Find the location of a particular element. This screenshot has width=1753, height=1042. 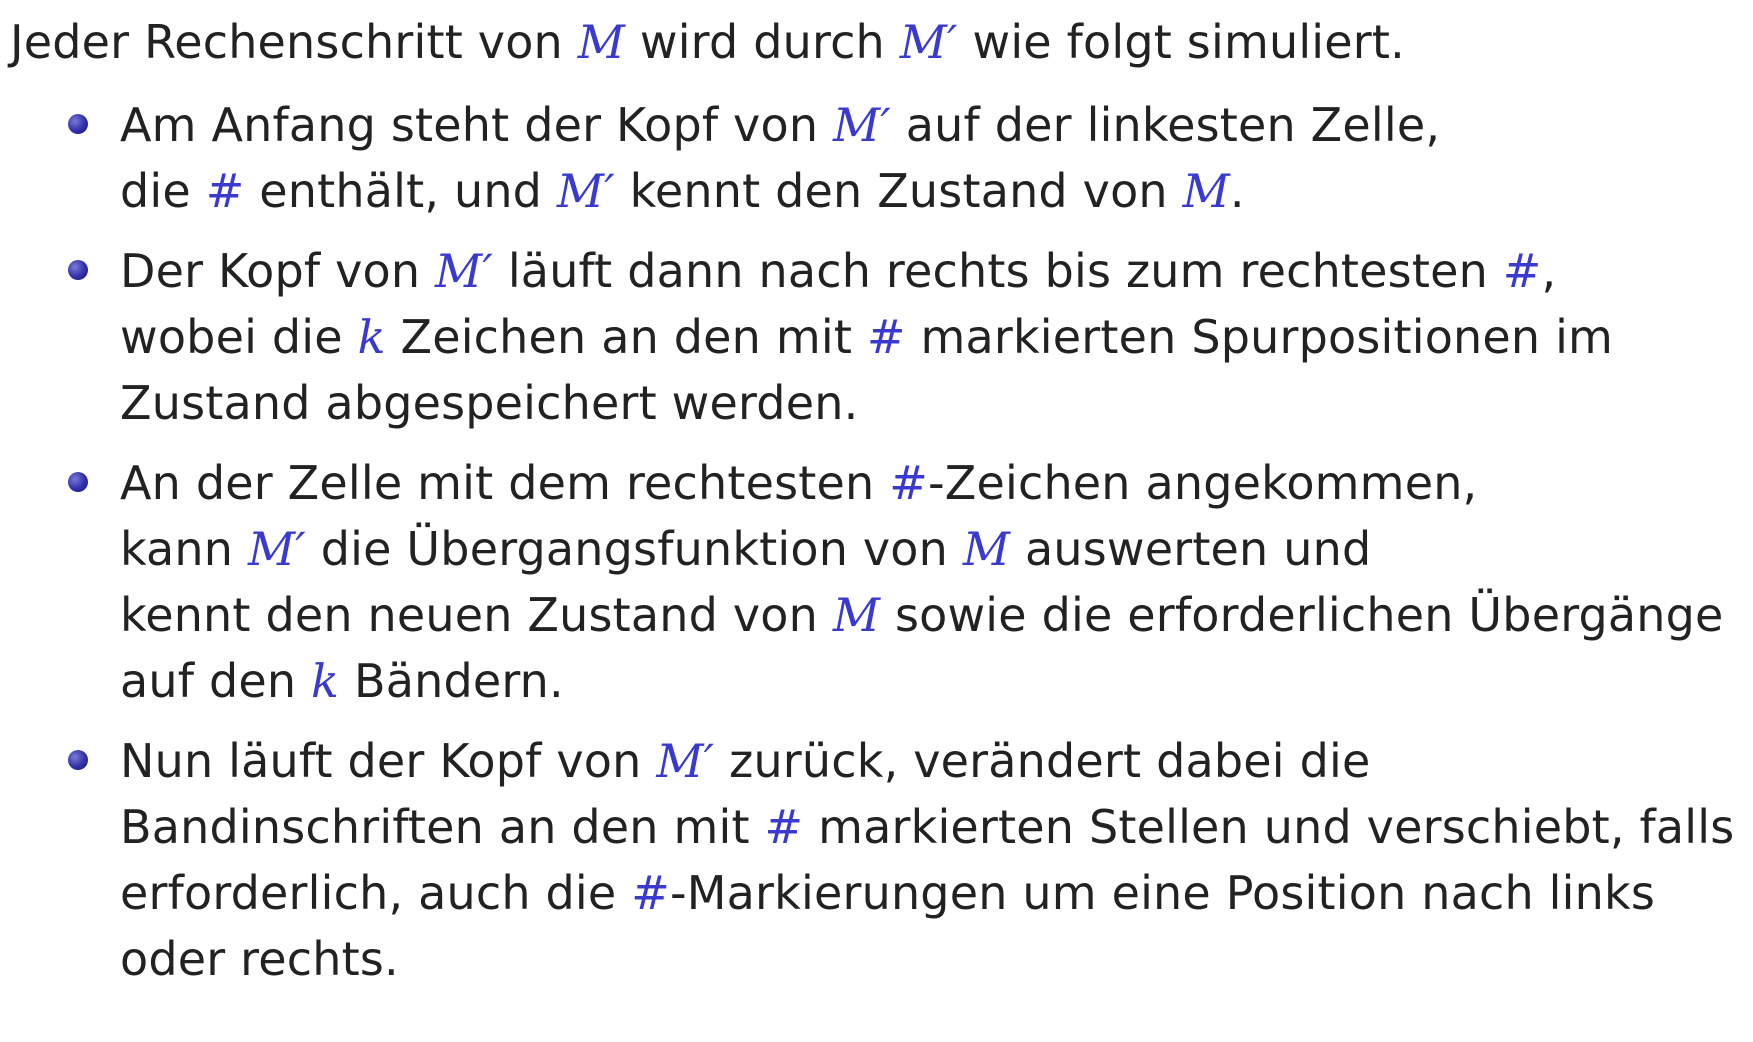

intro-text: Jeder Rechenschritt von is located at coordinates (294, 42).